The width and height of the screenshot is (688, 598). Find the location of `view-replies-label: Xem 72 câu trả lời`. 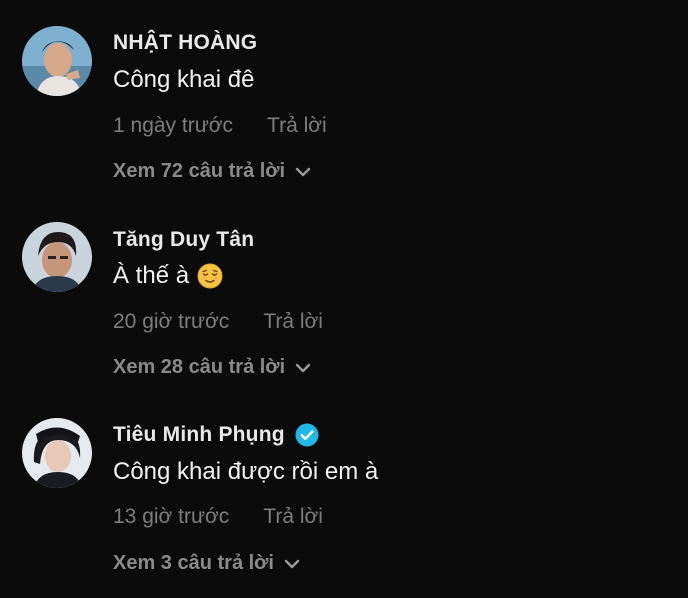

view-replies-label: Xem 72 câu trả lời is located at coordinates (199, 171).